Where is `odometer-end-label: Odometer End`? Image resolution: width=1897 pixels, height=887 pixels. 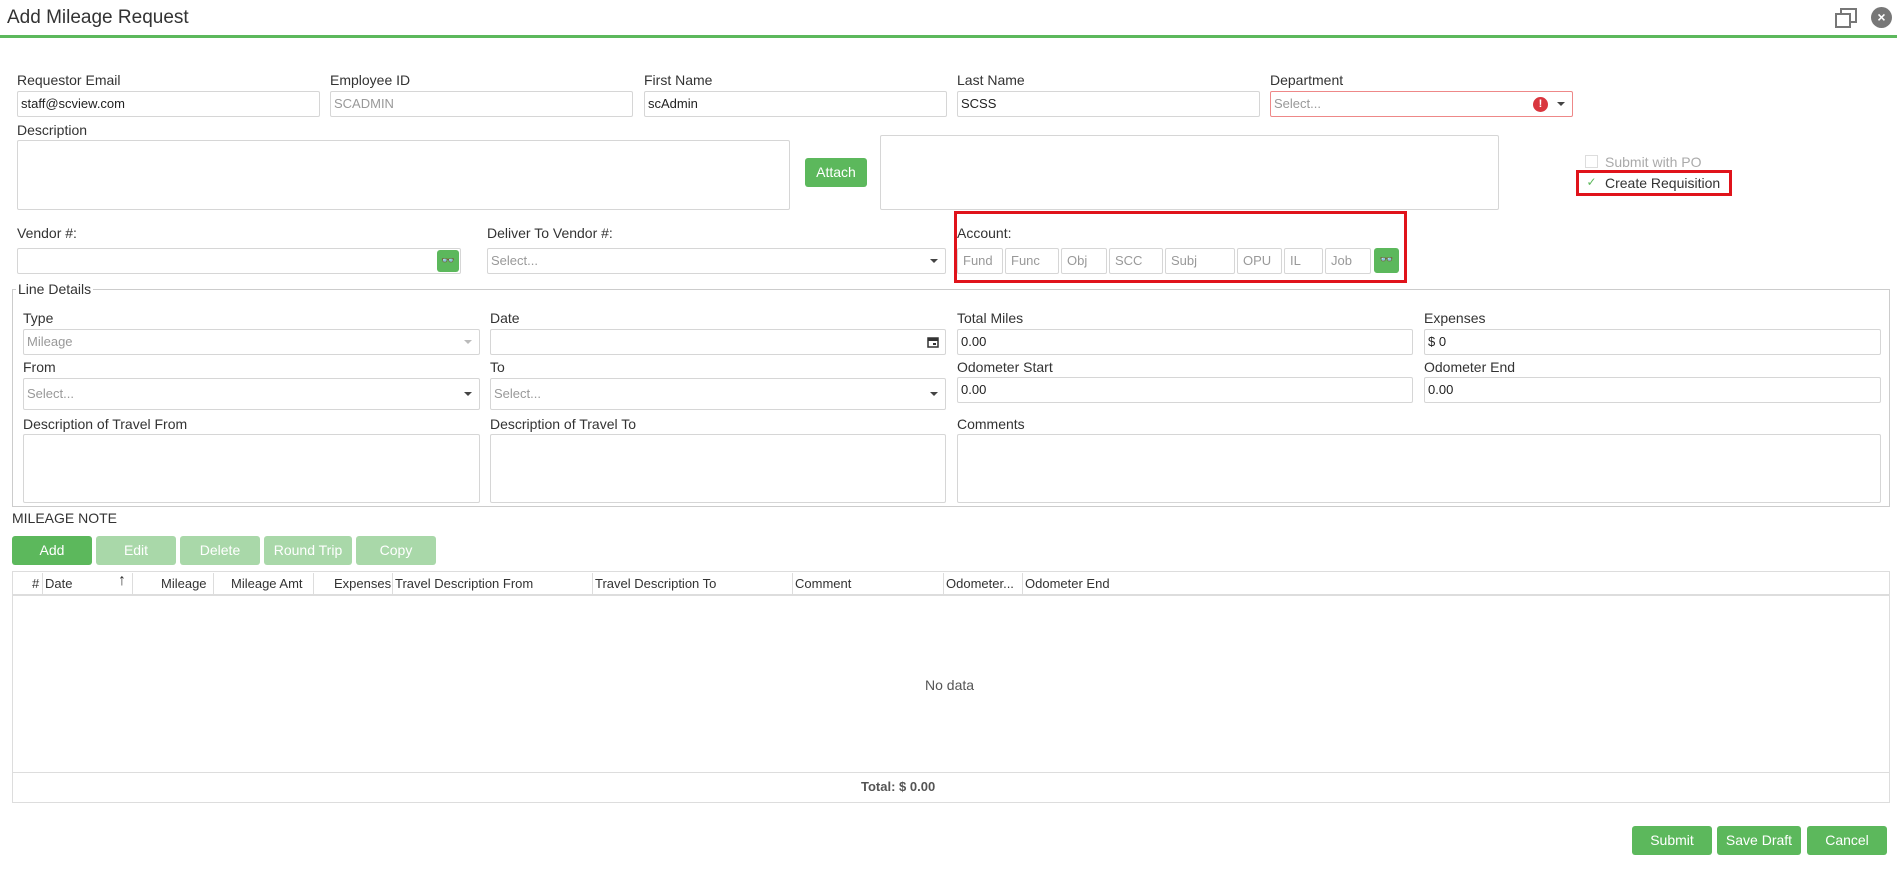 odometer-end-label: Odometer End is located at coordinates (1470, 367).